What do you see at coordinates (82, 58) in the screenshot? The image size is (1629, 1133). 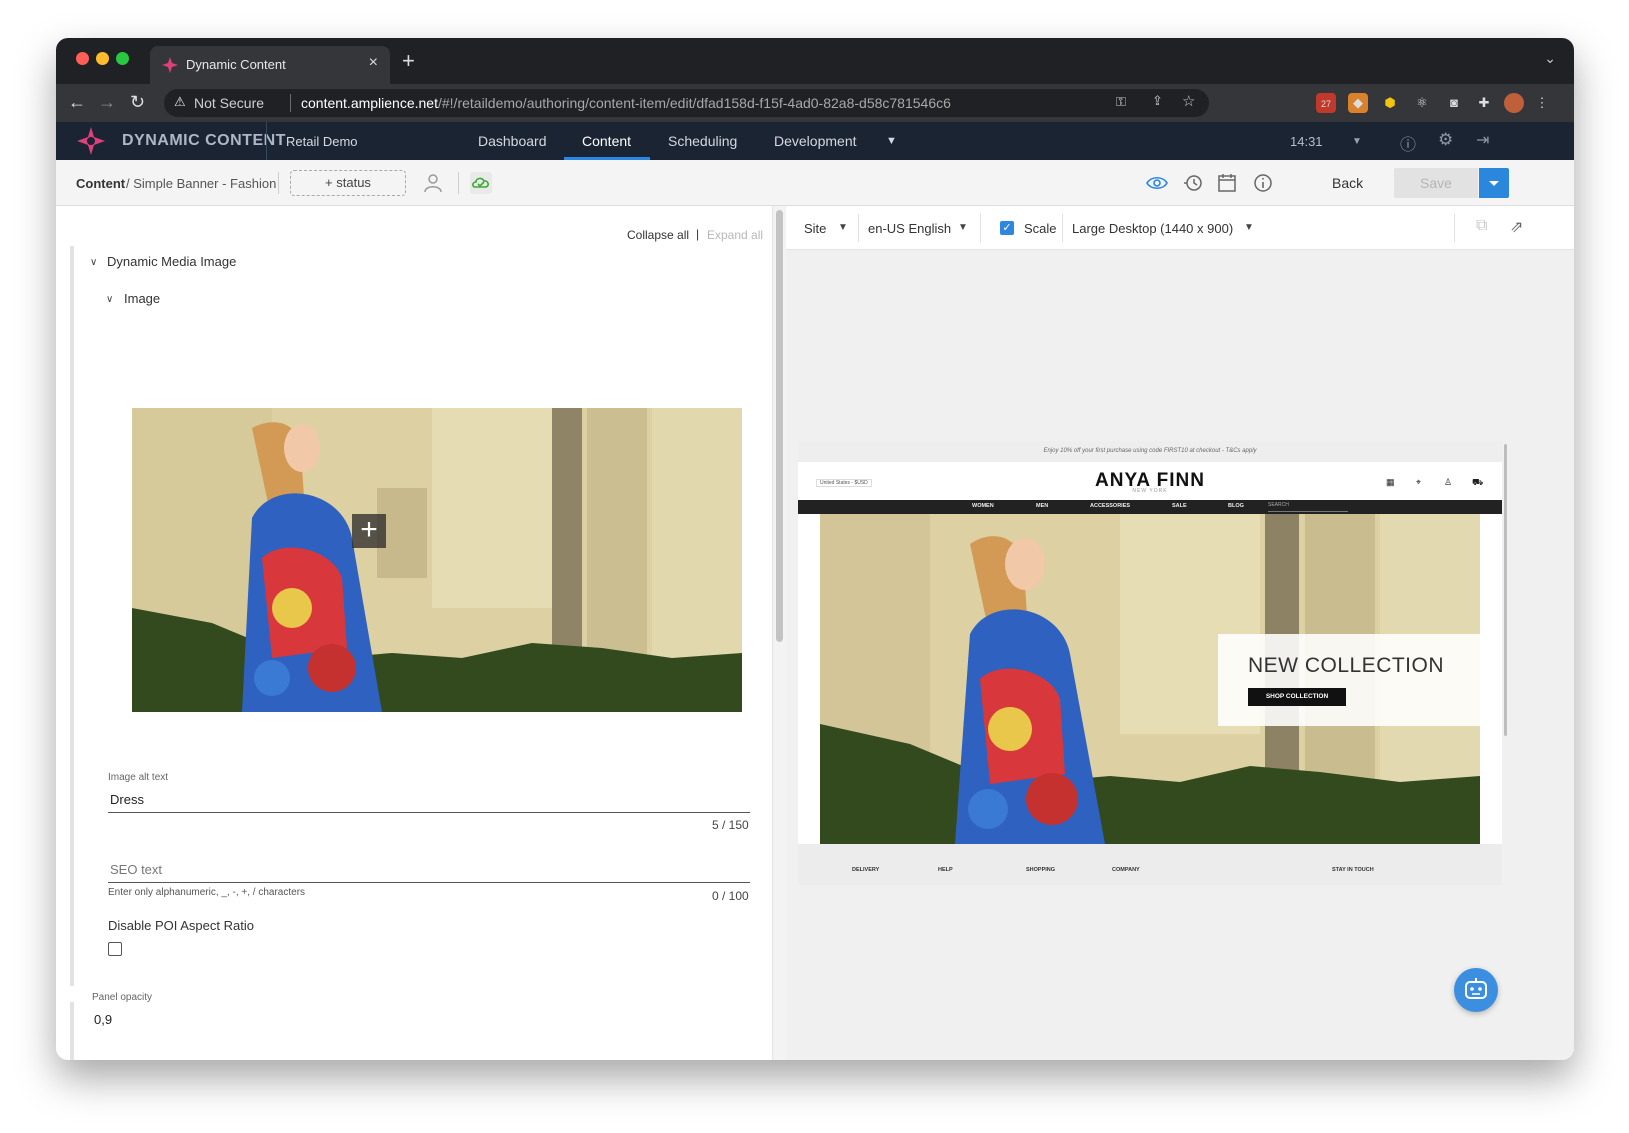 I see `close-window-button` at bounding box center [82, 58].